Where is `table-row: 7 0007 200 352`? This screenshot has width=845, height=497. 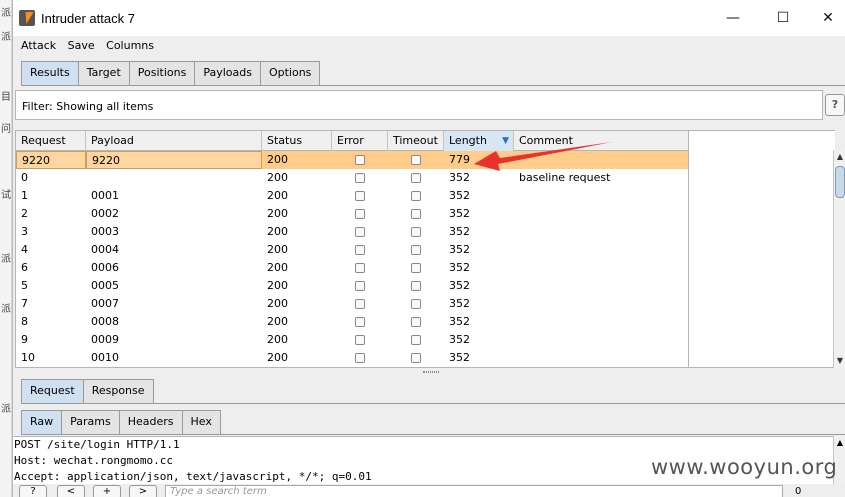
table-row: 7 0007 200 352 is located at coordinates (352, 304).